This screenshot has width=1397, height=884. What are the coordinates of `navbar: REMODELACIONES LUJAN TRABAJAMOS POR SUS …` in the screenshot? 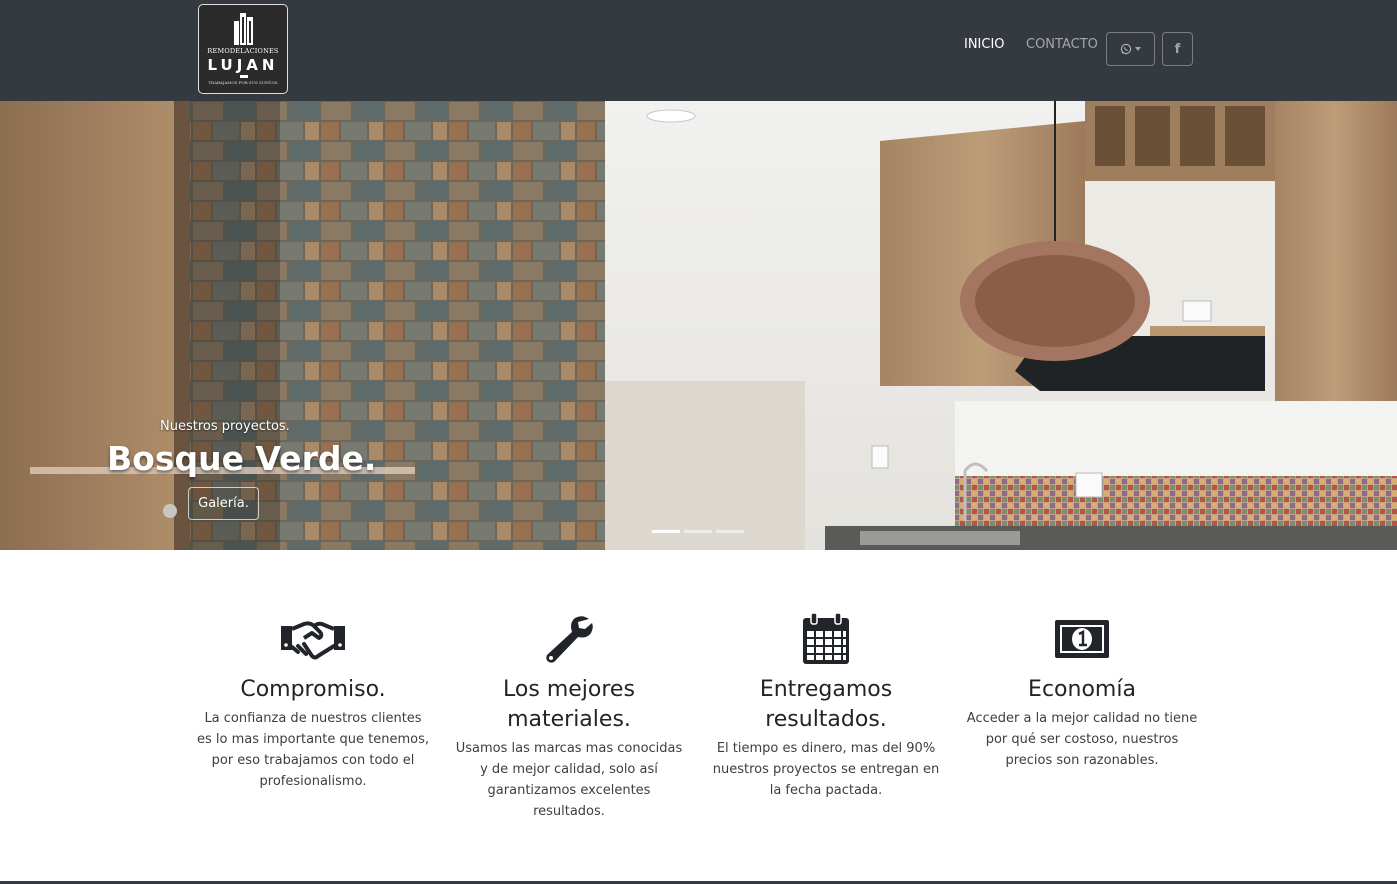 It's located at (698, 50).